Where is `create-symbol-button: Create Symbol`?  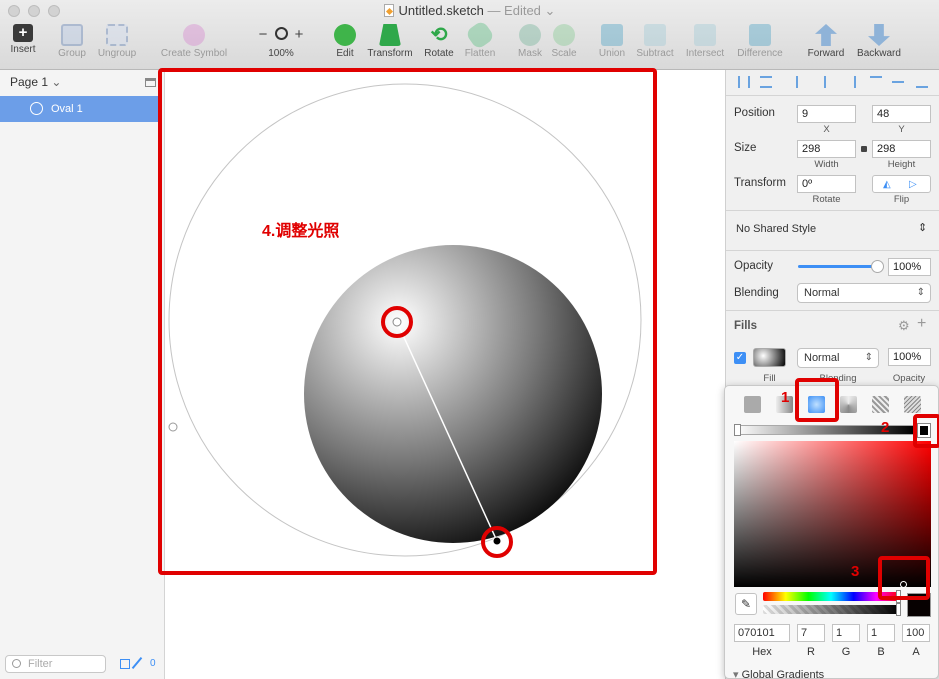 create-symbol-button: Create Symbol is located at coordinates (194, 41).